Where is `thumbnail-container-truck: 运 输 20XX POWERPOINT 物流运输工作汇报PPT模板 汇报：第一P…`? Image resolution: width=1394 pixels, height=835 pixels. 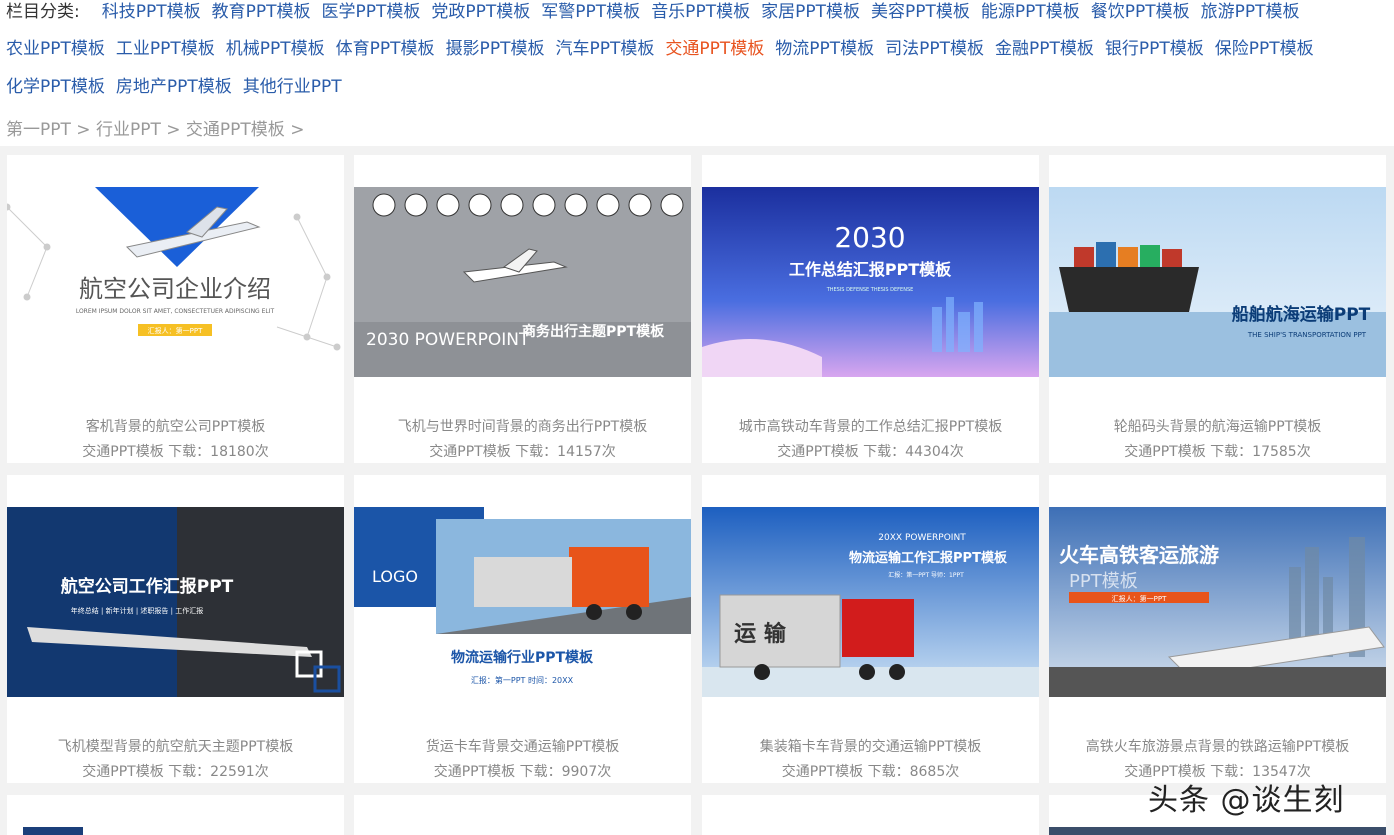 thumbnail-container-truck: 运 输 20XX POWERPOINT 物流运输工作汇报PPT模板 汇报：第一P… is located at coordinates (870, 602).